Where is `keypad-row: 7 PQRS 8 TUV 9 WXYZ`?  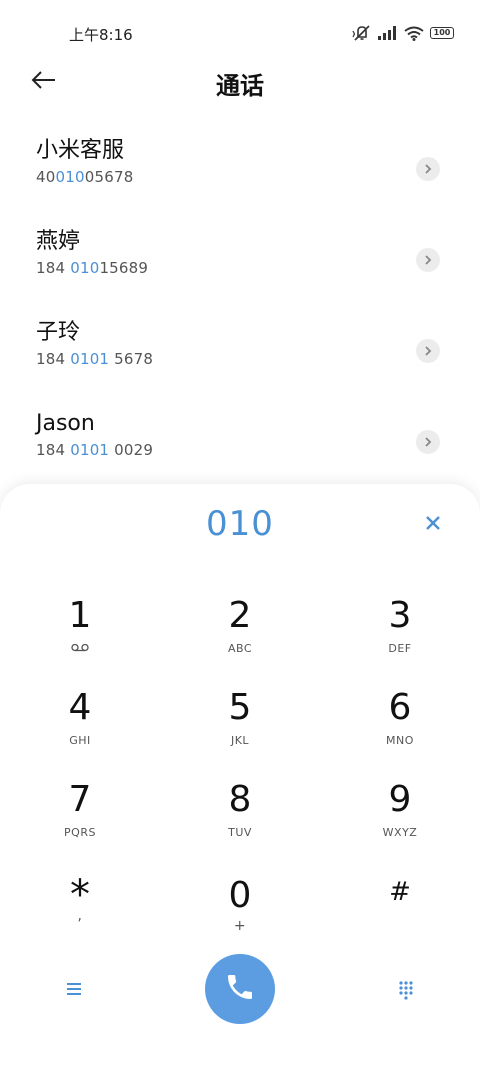
keypad-row: 7 PQRS 8 TUV 9 WXYZ is located at coordinates (240, 824).